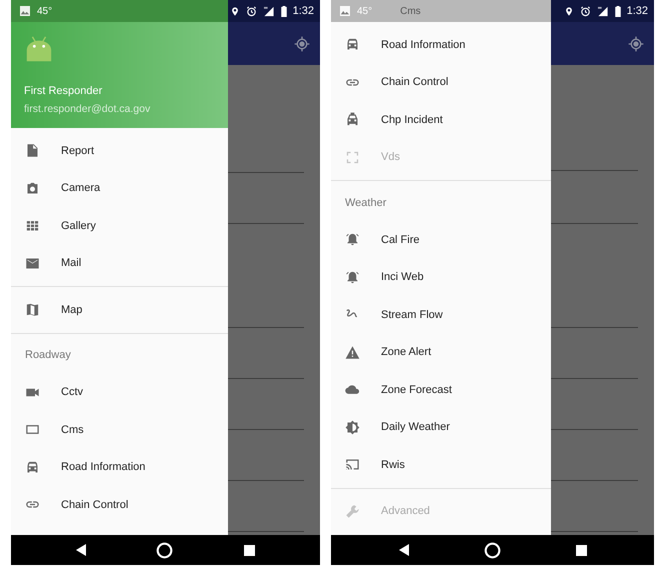 Image resolution: width=659 pixels, height=573 pixels. What do you see at coordinates (88, 109) in the screenshot?
I see `user-email: first.responder@dot.ca.gov` at bounding box center [88, 109].